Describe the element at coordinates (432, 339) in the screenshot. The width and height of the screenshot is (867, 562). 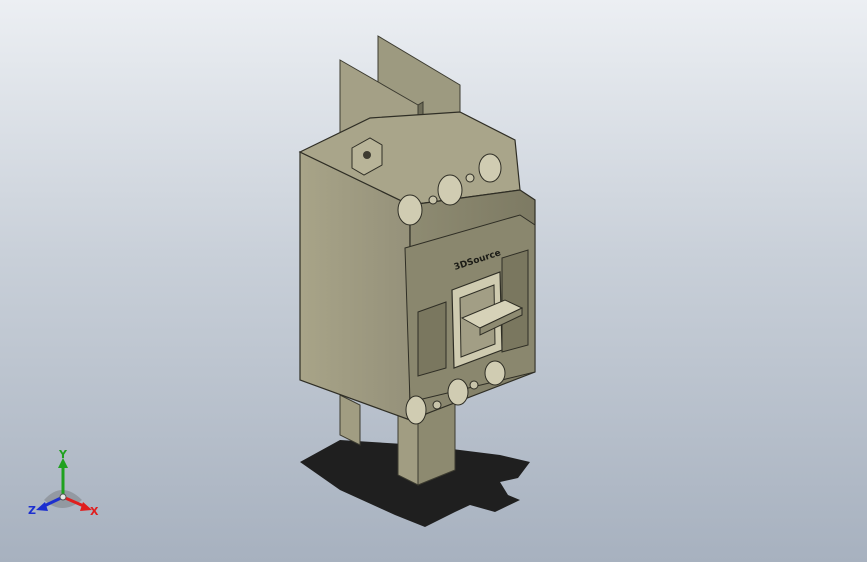
I see `panel-recess-left` at that location.